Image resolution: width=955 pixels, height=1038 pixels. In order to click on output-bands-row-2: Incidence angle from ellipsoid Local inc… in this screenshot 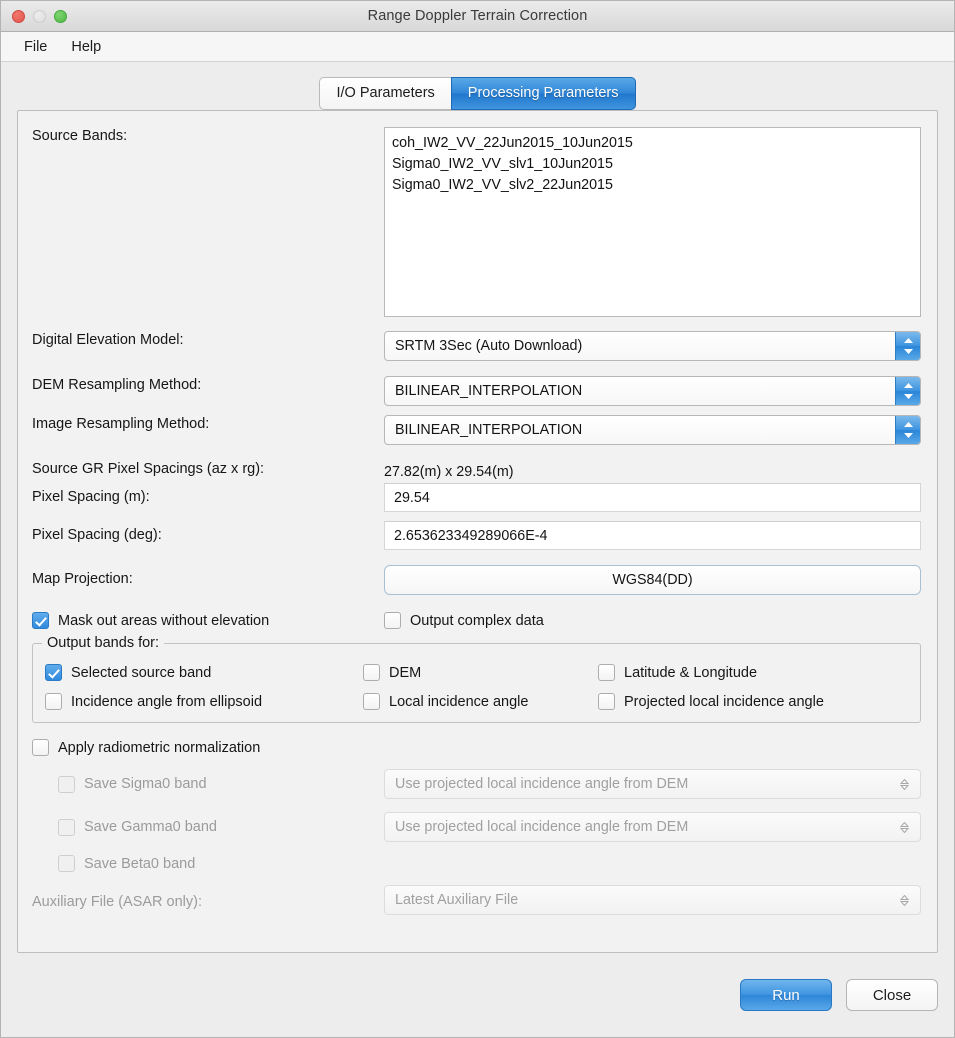, I will do `click(477, 701)`.